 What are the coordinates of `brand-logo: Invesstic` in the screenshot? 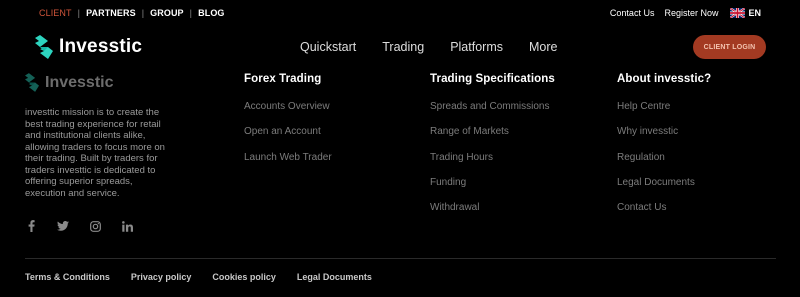 It's located at (88, 47).